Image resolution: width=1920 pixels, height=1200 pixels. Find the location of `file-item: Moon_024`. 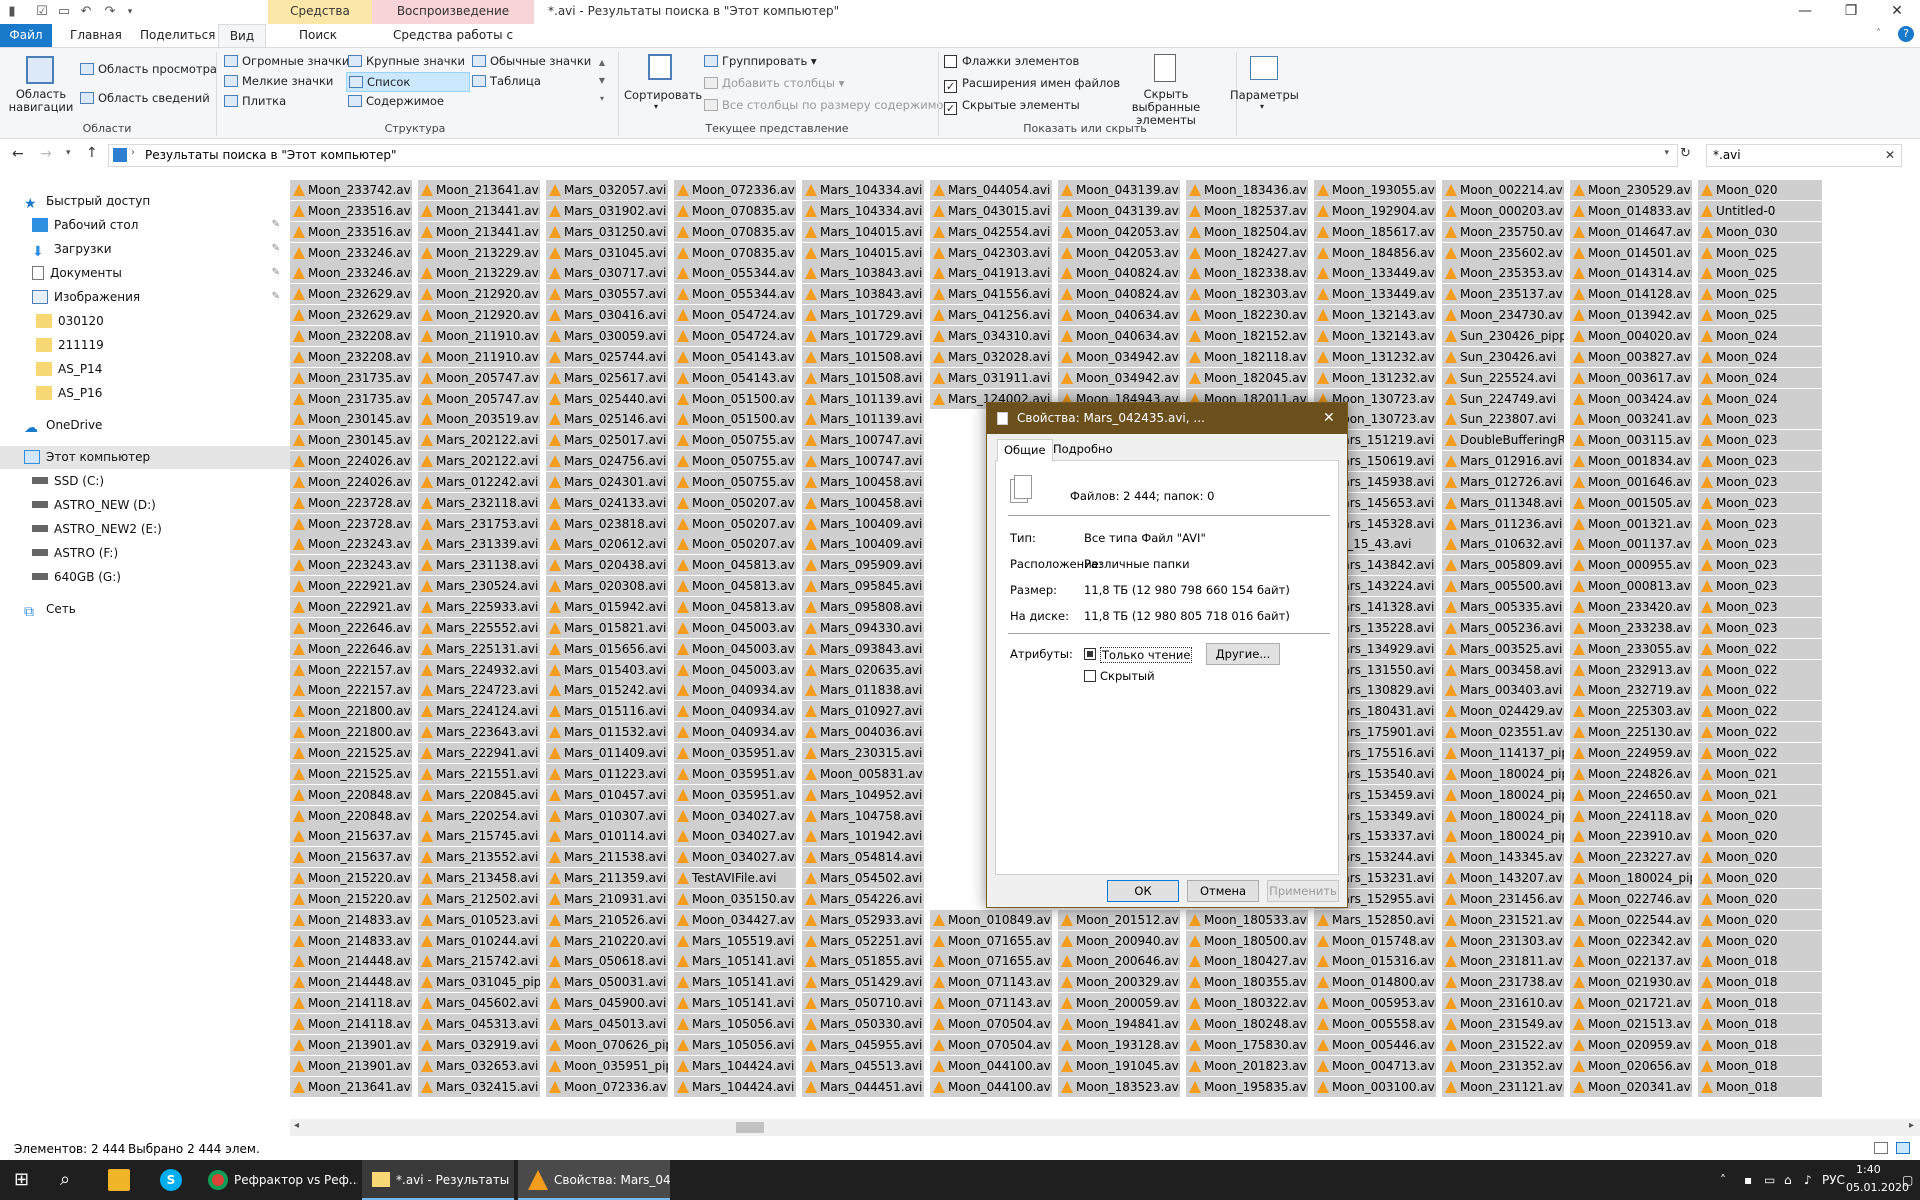

file-item: Moon_024 is located at coordinates (1760, 377).